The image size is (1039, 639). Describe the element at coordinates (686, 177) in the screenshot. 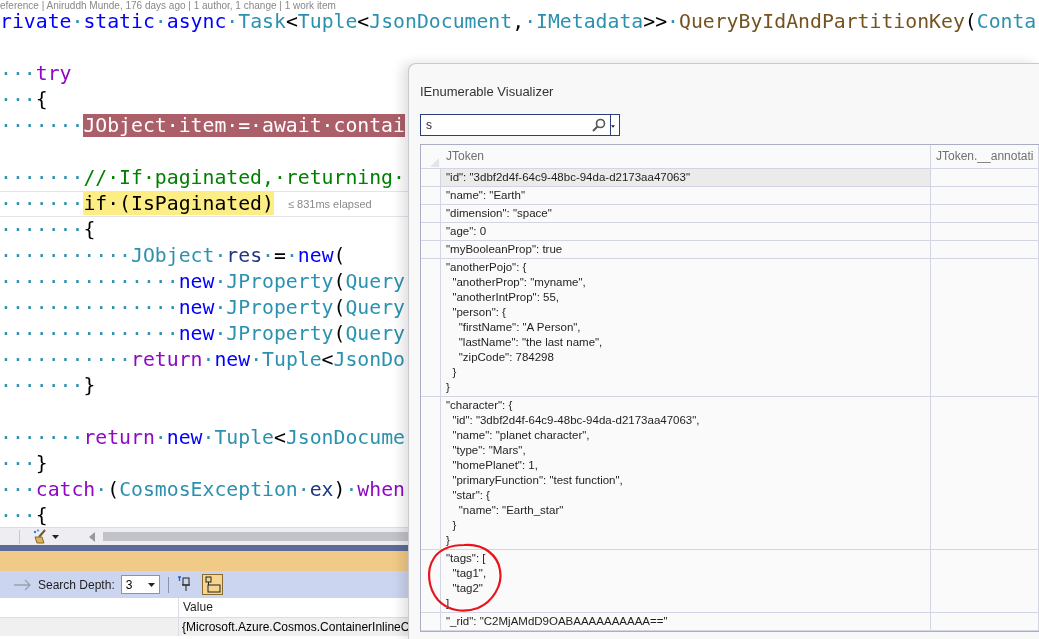

I see `grid-cell: "id": "3dbf2d4f-64c9-48bc-94da-d2173aa47063"` at that location.